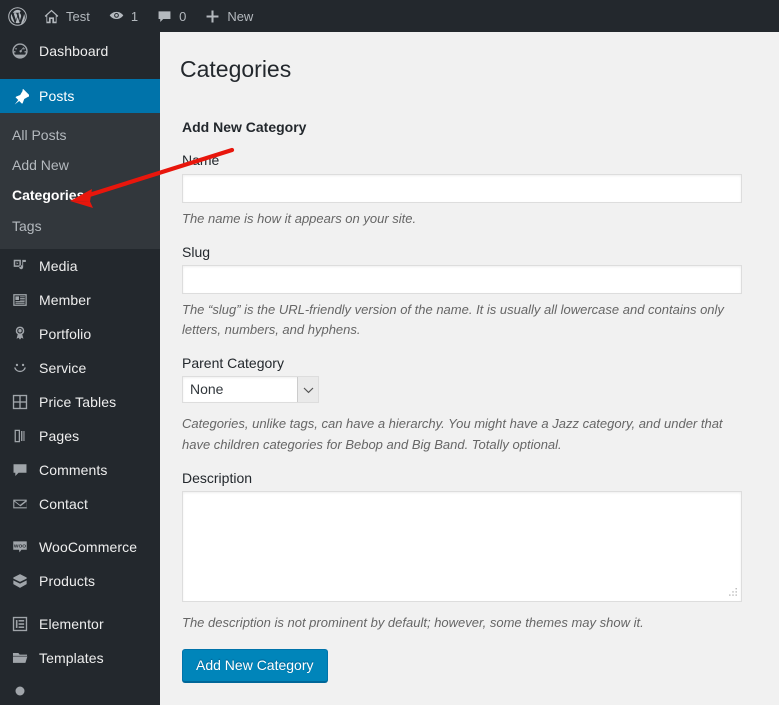 This screenshot has height=705, width=779. I want to click on settings-gear-icon, so click(20, 691).